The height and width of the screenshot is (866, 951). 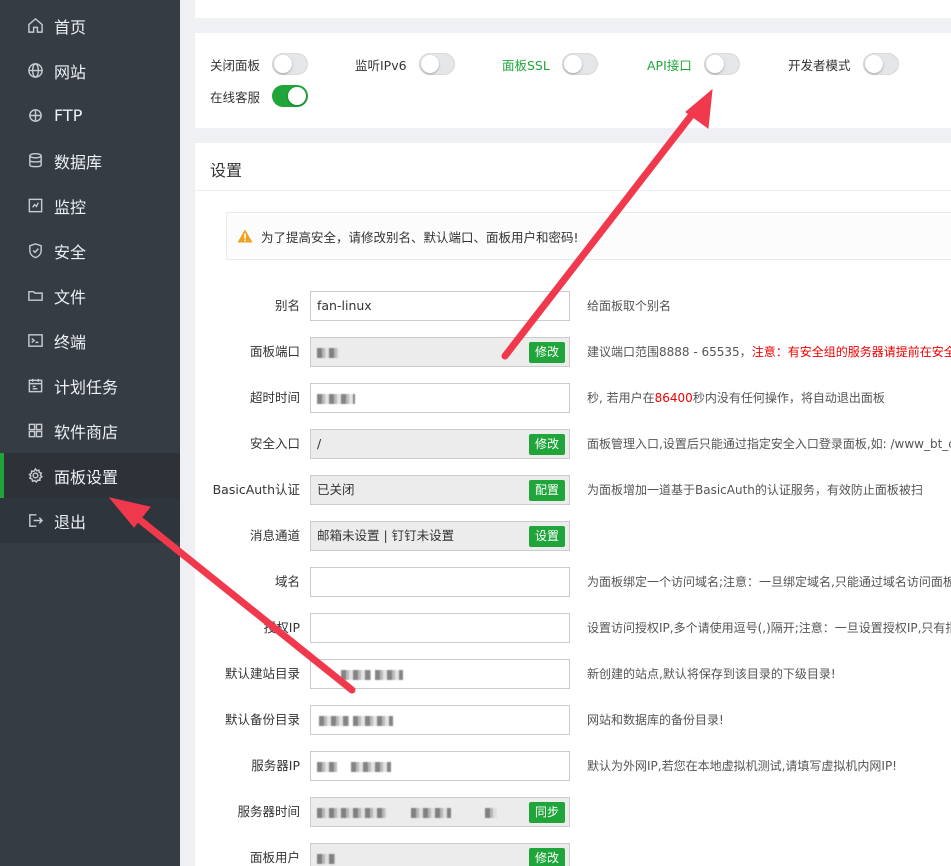 I want to click on nav-item-files: 文件, so click(x=90, y=295).